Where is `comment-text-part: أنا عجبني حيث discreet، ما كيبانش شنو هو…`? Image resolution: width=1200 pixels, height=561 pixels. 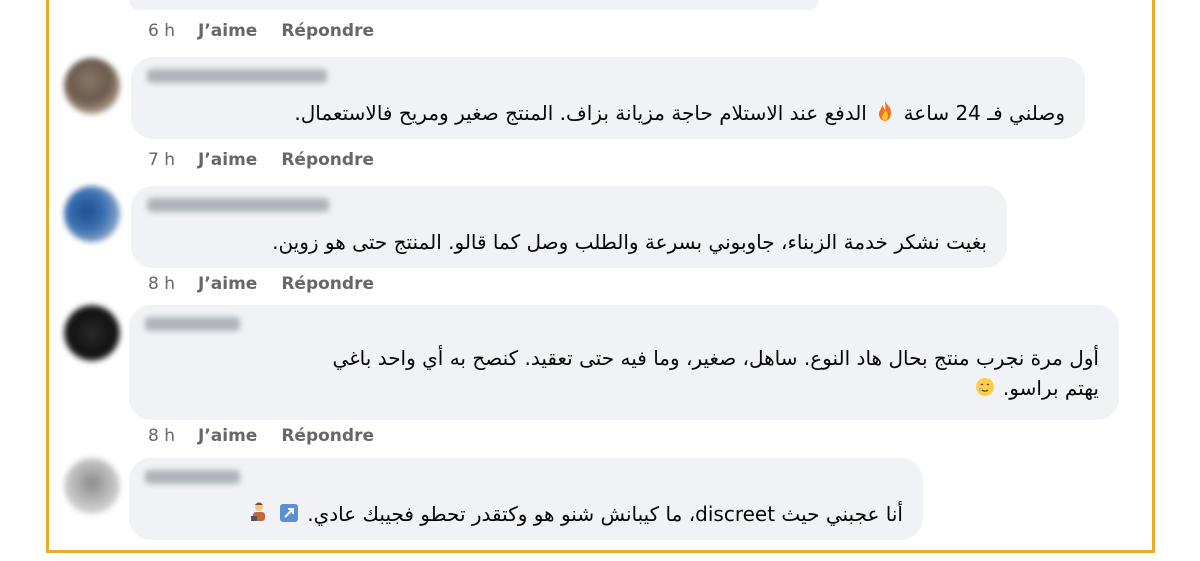
comment-text-part: أنا عجبني حيث discreet، ما كيبانش شنو هو… is located at coordinates (605, 514).